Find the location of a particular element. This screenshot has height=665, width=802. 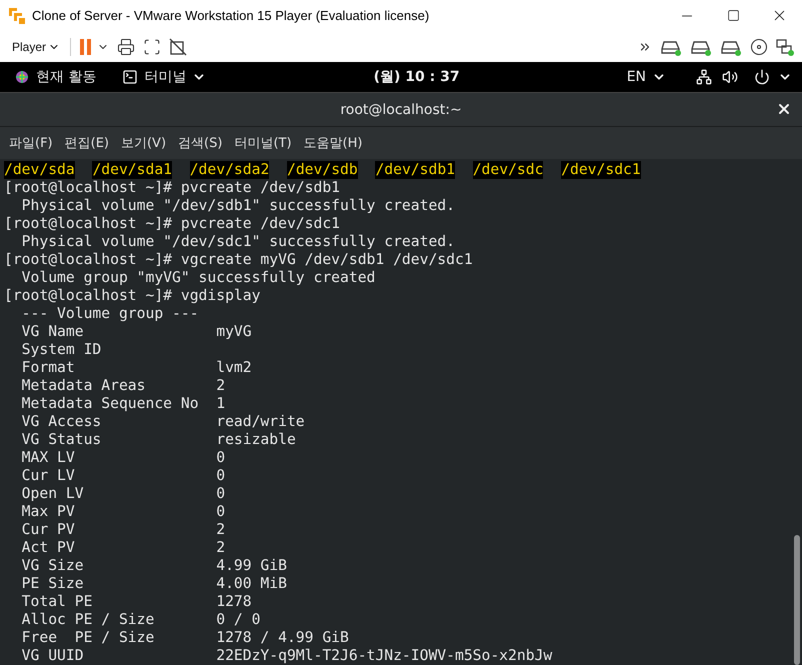

volume-icon is located at coordinates (730, 77).